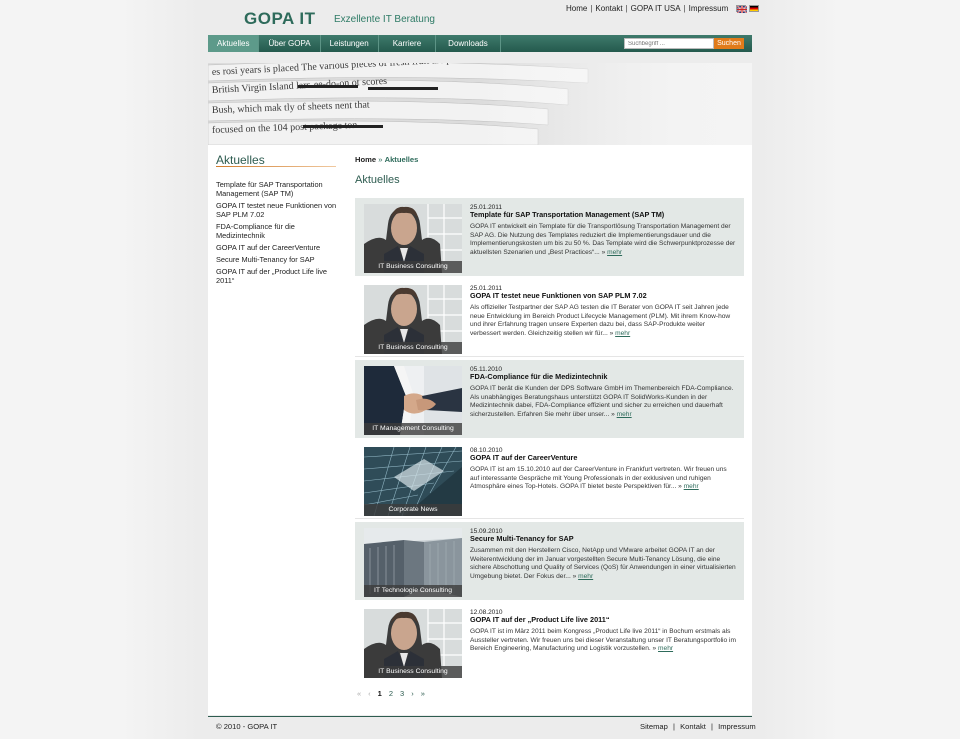 The image size is (960, 739). What do you see at coordinates (413, 562) in the screenshot?
I see `news-thumbnail: IT Technologie Consulting` at bounding box center [413, 562].